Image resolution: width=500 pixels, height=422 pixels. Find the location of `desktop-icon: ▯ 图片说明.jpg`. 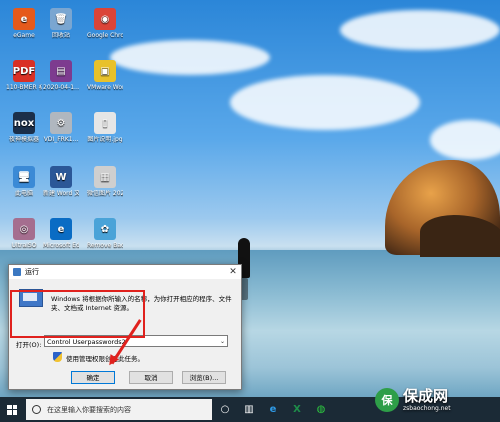

desktop-icon: ▯ 图片说明.jpg is located at coordinates (105, 127).